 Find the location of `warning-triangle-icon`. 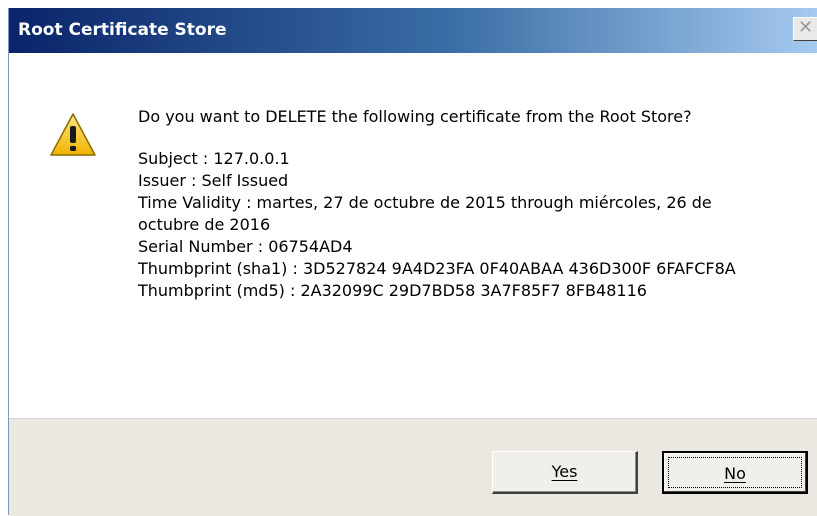

warning-triangle-icon is located at coordinates (73, 134).